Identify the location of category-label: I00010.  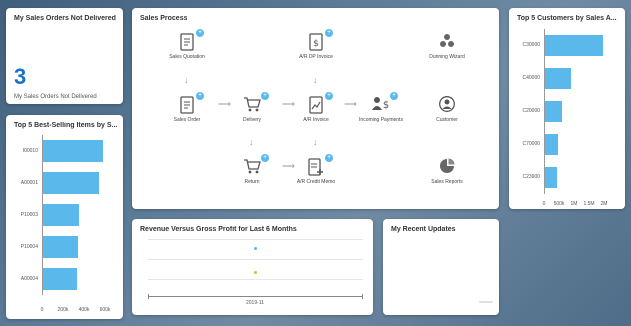
(30, 151).